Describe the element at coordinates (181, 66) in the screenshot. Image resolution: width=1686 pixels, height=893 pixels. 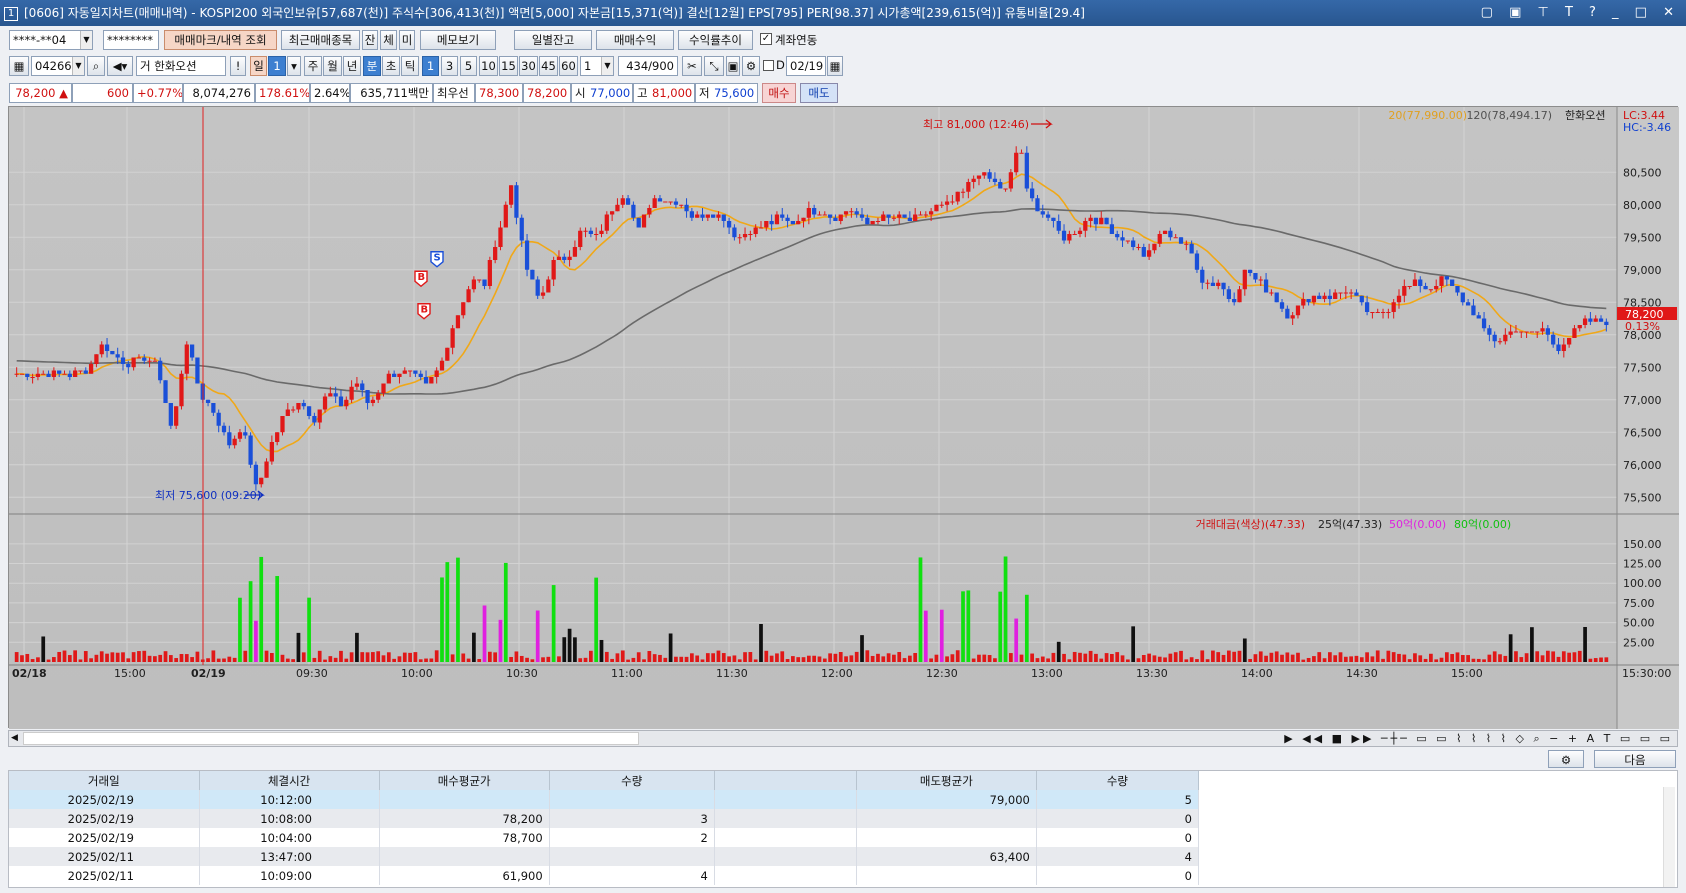
I see `stock-name-field: 거 한화오션` at that location.